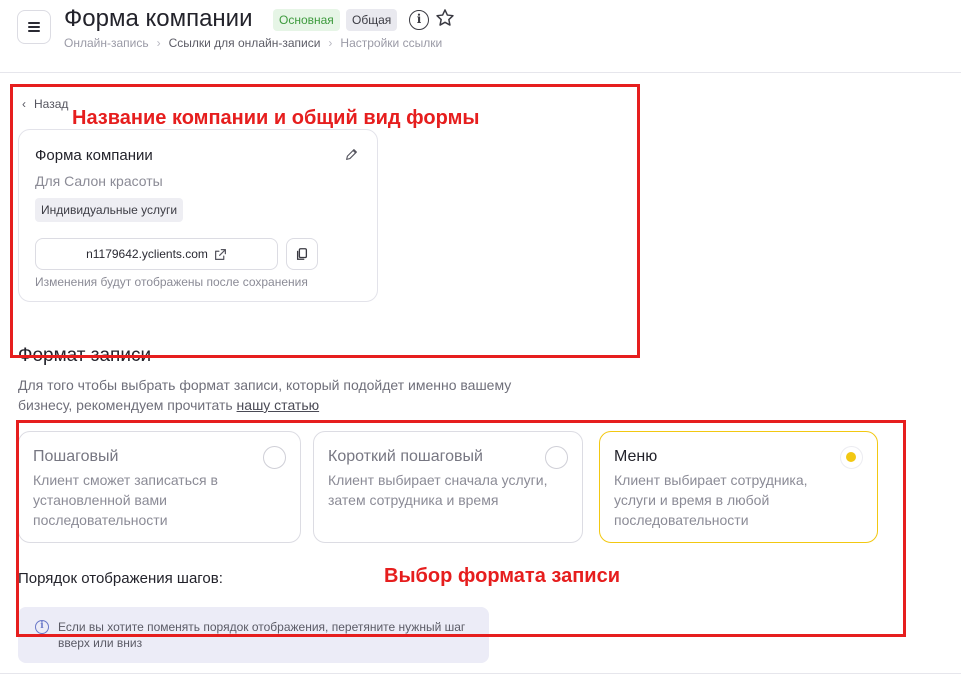 The height and width of the screenshot is (690, 961). Describe the element at coordinates (278, 405) in the screenshot. I see `article-link: нашу статью` at that location.